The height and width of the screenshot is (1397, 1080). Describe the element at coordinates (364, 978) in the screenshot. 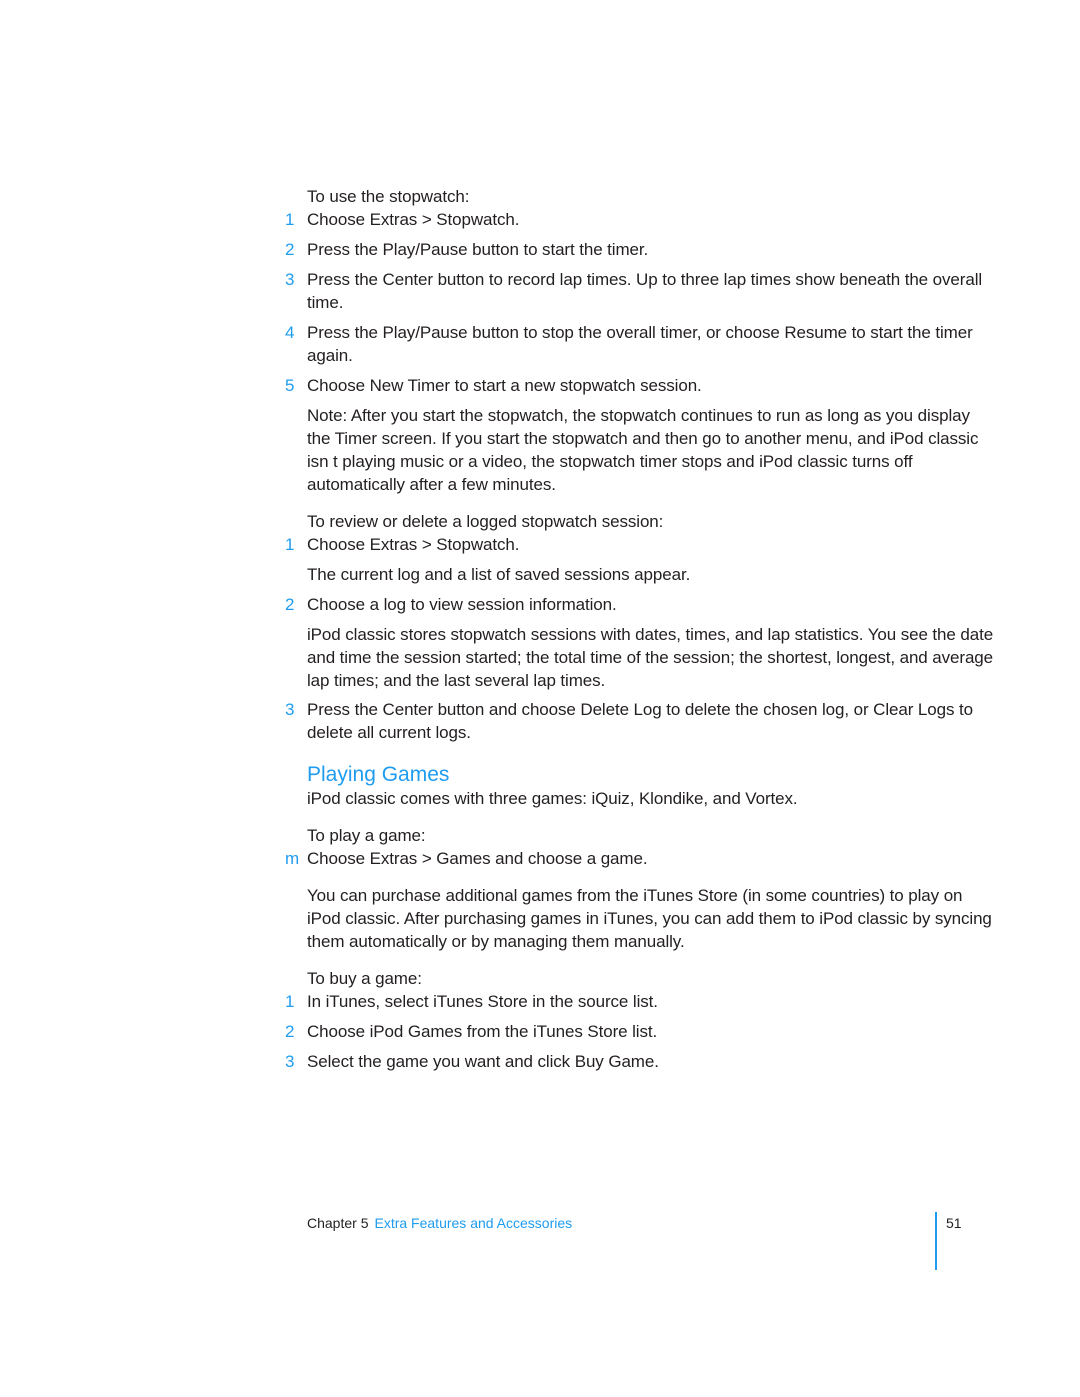

I see `buy-game-intro: To buy a game:` at that location.